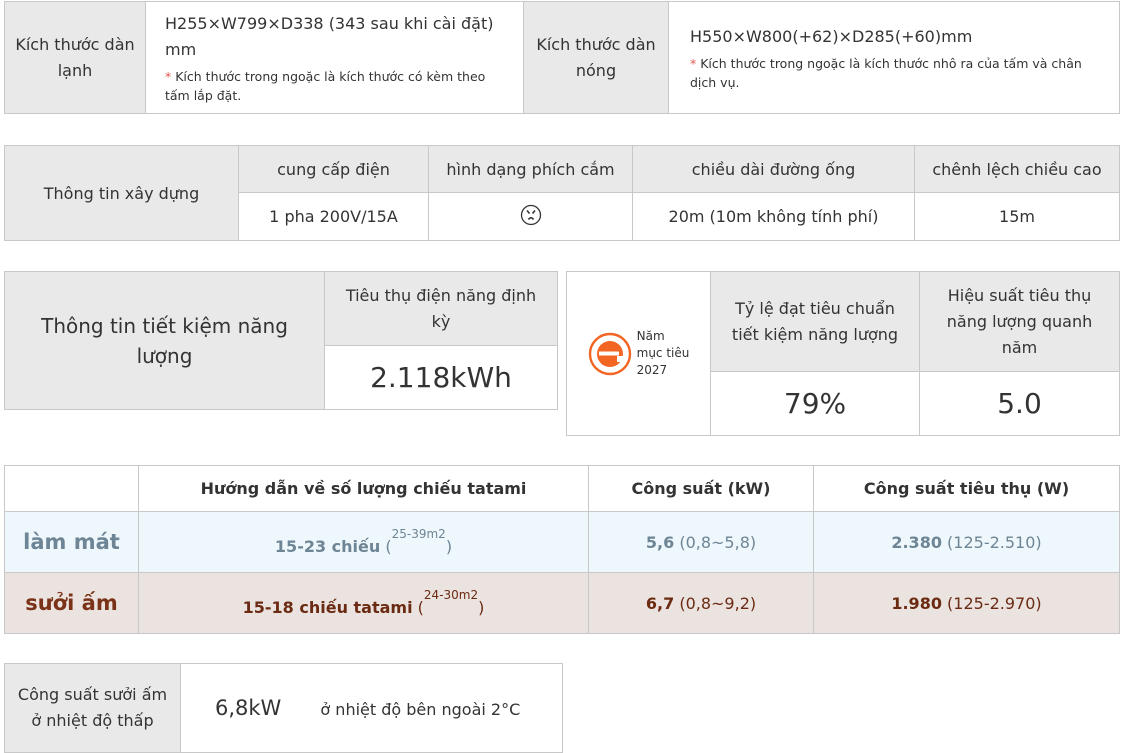 Image resolution: width=1121 pixels, height=753 pixels. I want to click on cooling-capacity-cell: 5,6 (0,8~5,8), so click(701, 542).